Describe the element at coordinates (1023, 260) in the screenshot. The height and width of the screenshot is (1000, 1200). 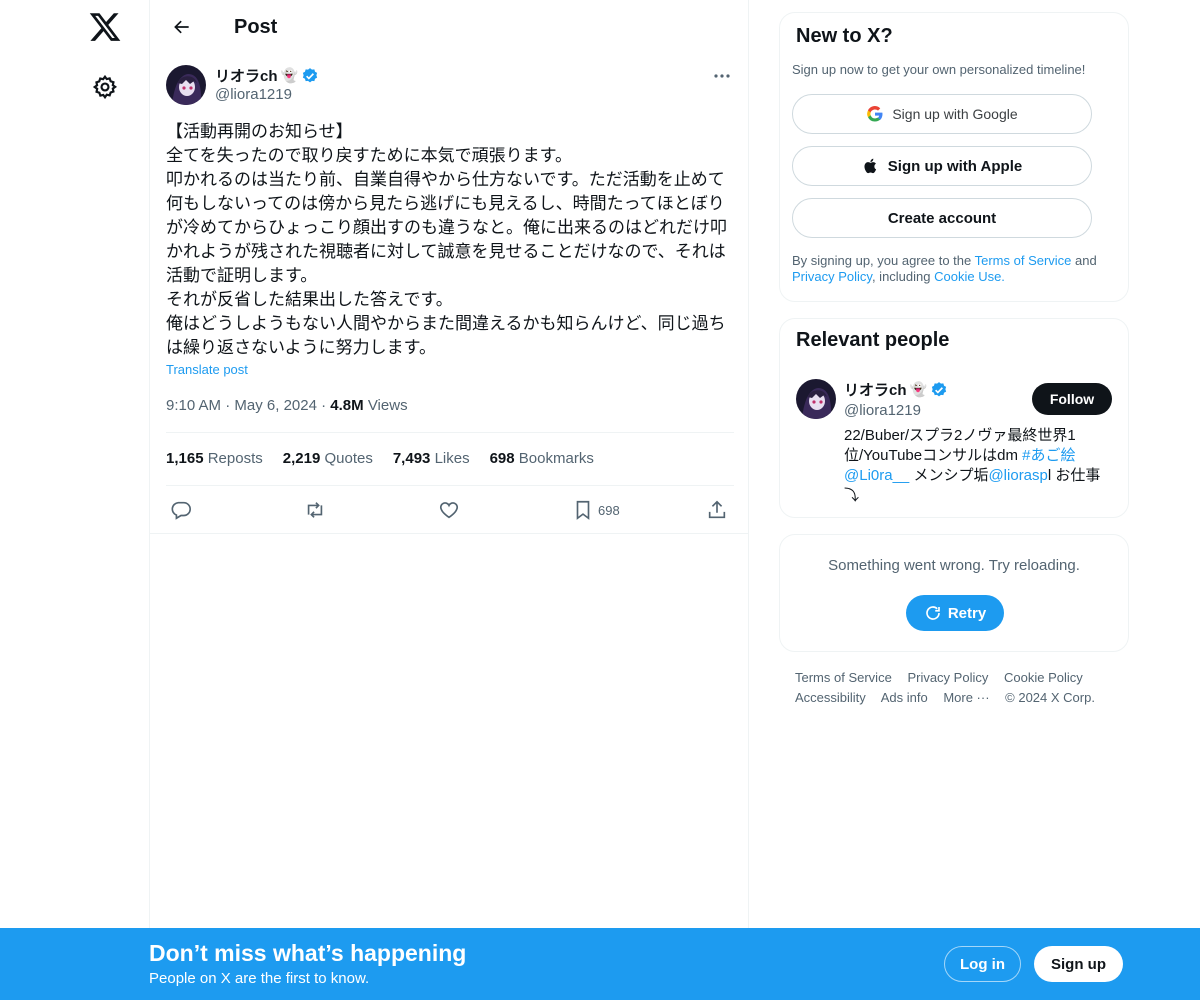
I see `terms-link: Terms of Service` at that location.